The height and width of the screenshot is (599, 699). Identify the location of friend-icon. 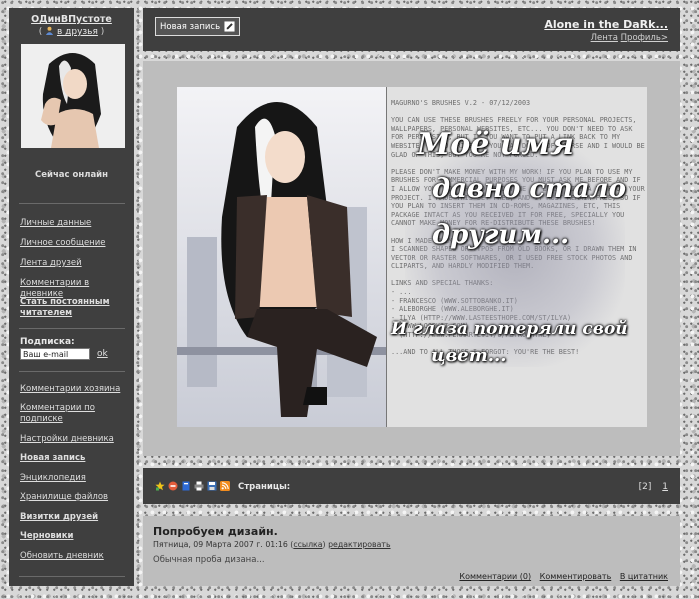
(49, 30).